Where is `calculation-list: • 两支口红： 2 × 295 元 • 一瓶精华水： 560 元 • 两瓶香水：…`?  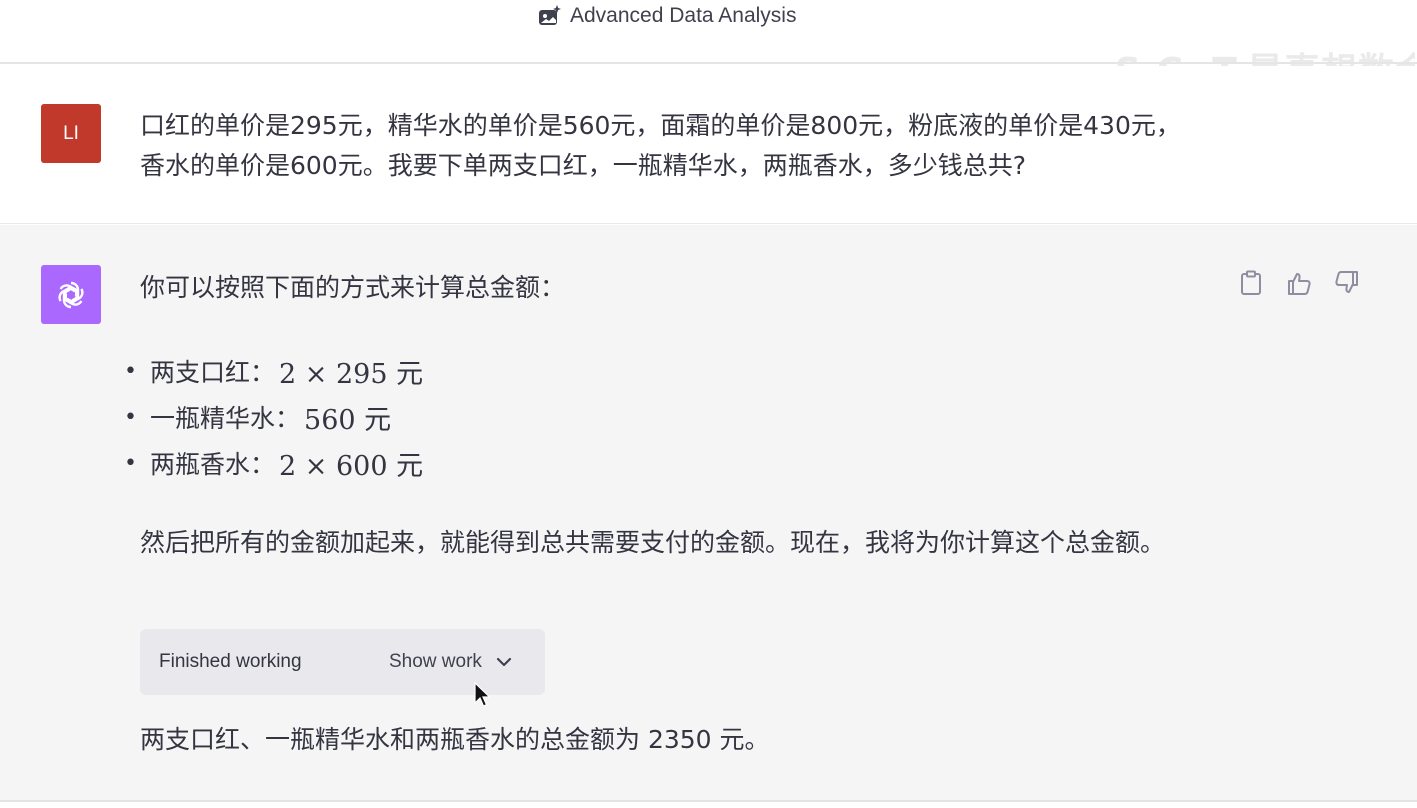
calculation-list: • 两支口红： 2 × 295 元 • 一瓶精华水： 560 元 • 两瓶香水：… is located at coordinates (273, 417).